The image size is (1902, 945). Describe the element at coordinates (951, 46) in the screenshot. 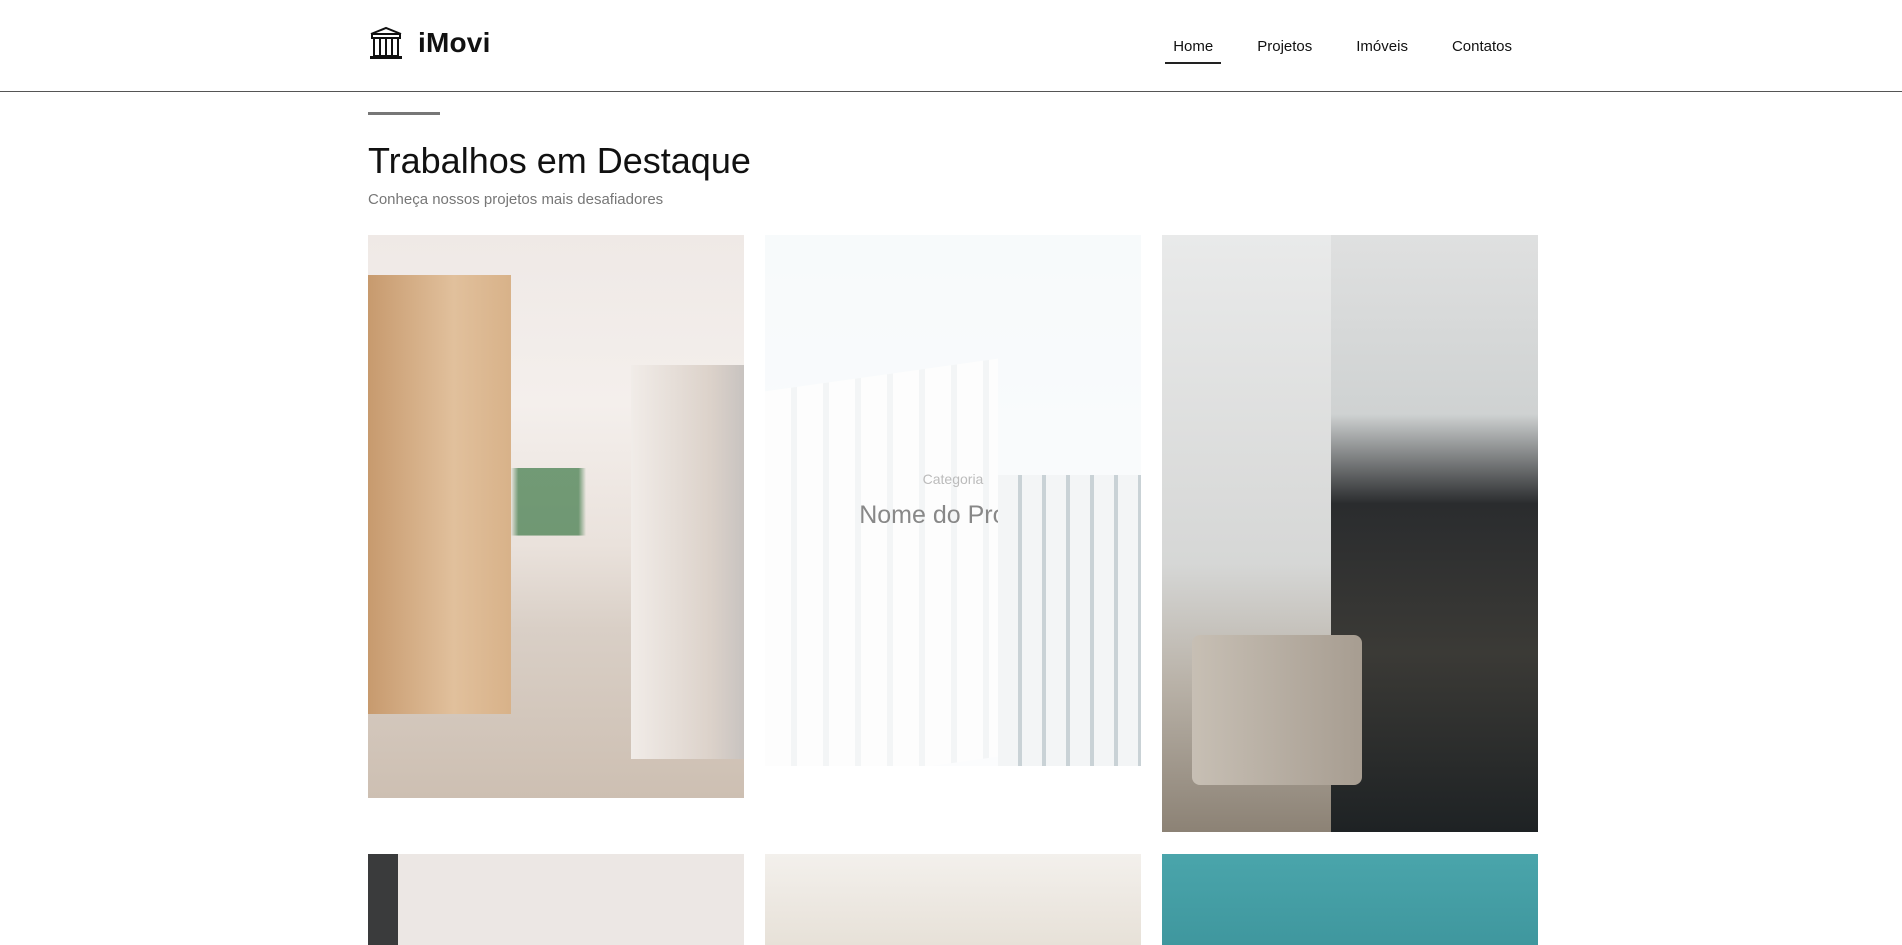

I see `site-header: iMovi Home Projetos Imóveis Contatos` at that location.